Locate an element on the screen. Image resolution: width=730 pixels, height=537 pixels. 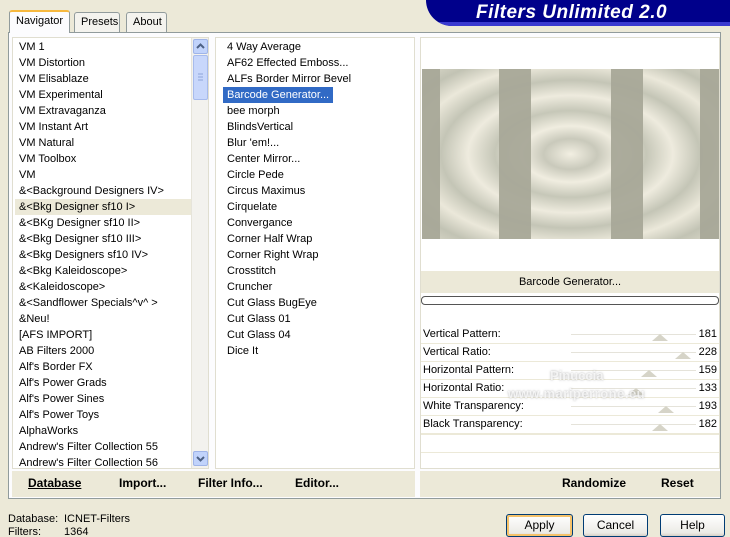
category-item: VM 1 is located at coordinates (103, 47).